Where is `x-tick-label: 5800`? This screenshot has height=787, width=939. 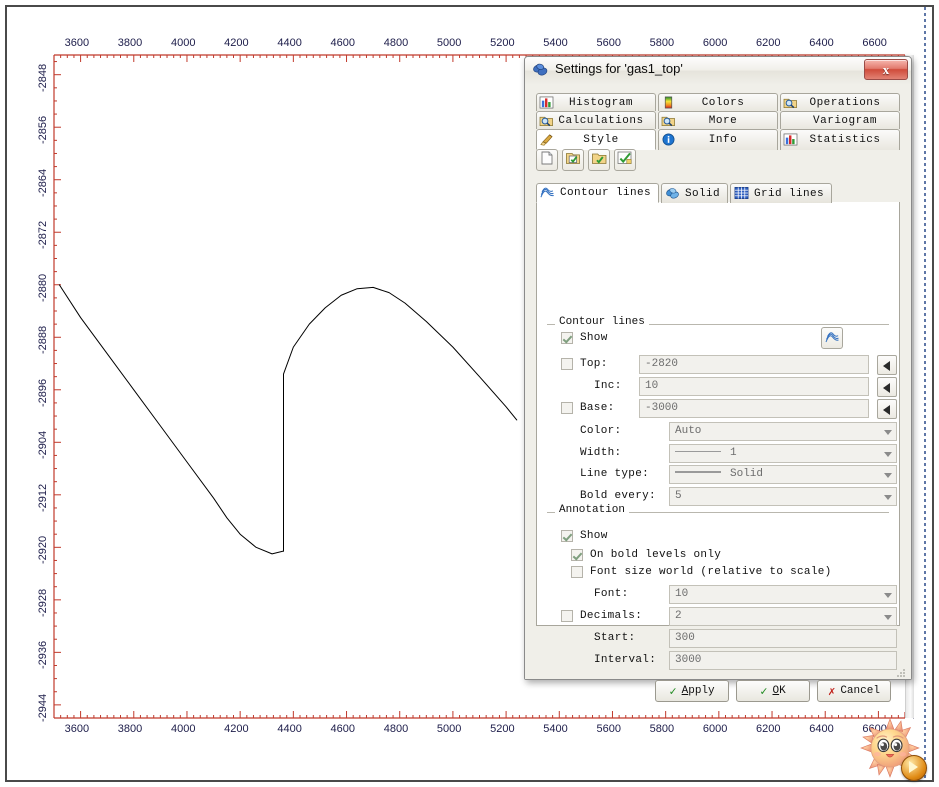 x-tick-label: 5800 is located at coordinates (662, 729).